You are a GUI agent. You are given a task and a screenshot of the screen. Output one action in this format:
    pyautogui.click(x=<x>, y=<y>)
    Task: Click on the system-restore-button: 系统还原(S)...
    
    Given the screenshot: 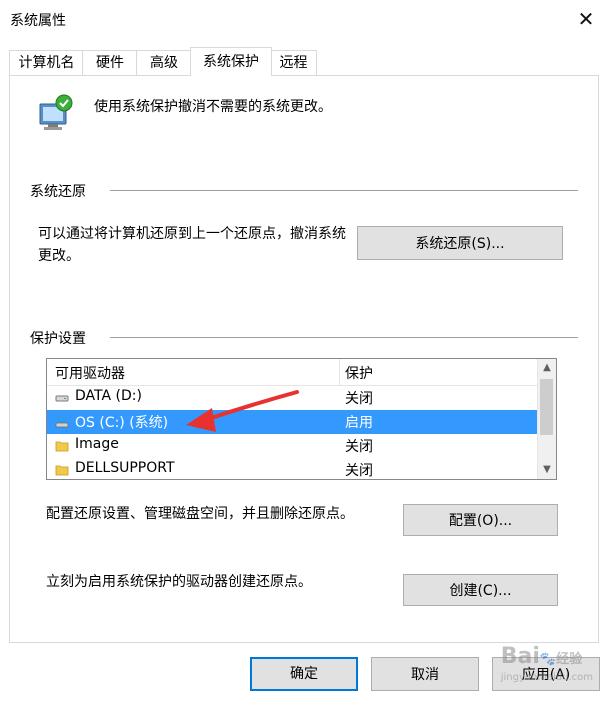 What is the action you would take?
    pyautogui.click(x=460, y=243)
    